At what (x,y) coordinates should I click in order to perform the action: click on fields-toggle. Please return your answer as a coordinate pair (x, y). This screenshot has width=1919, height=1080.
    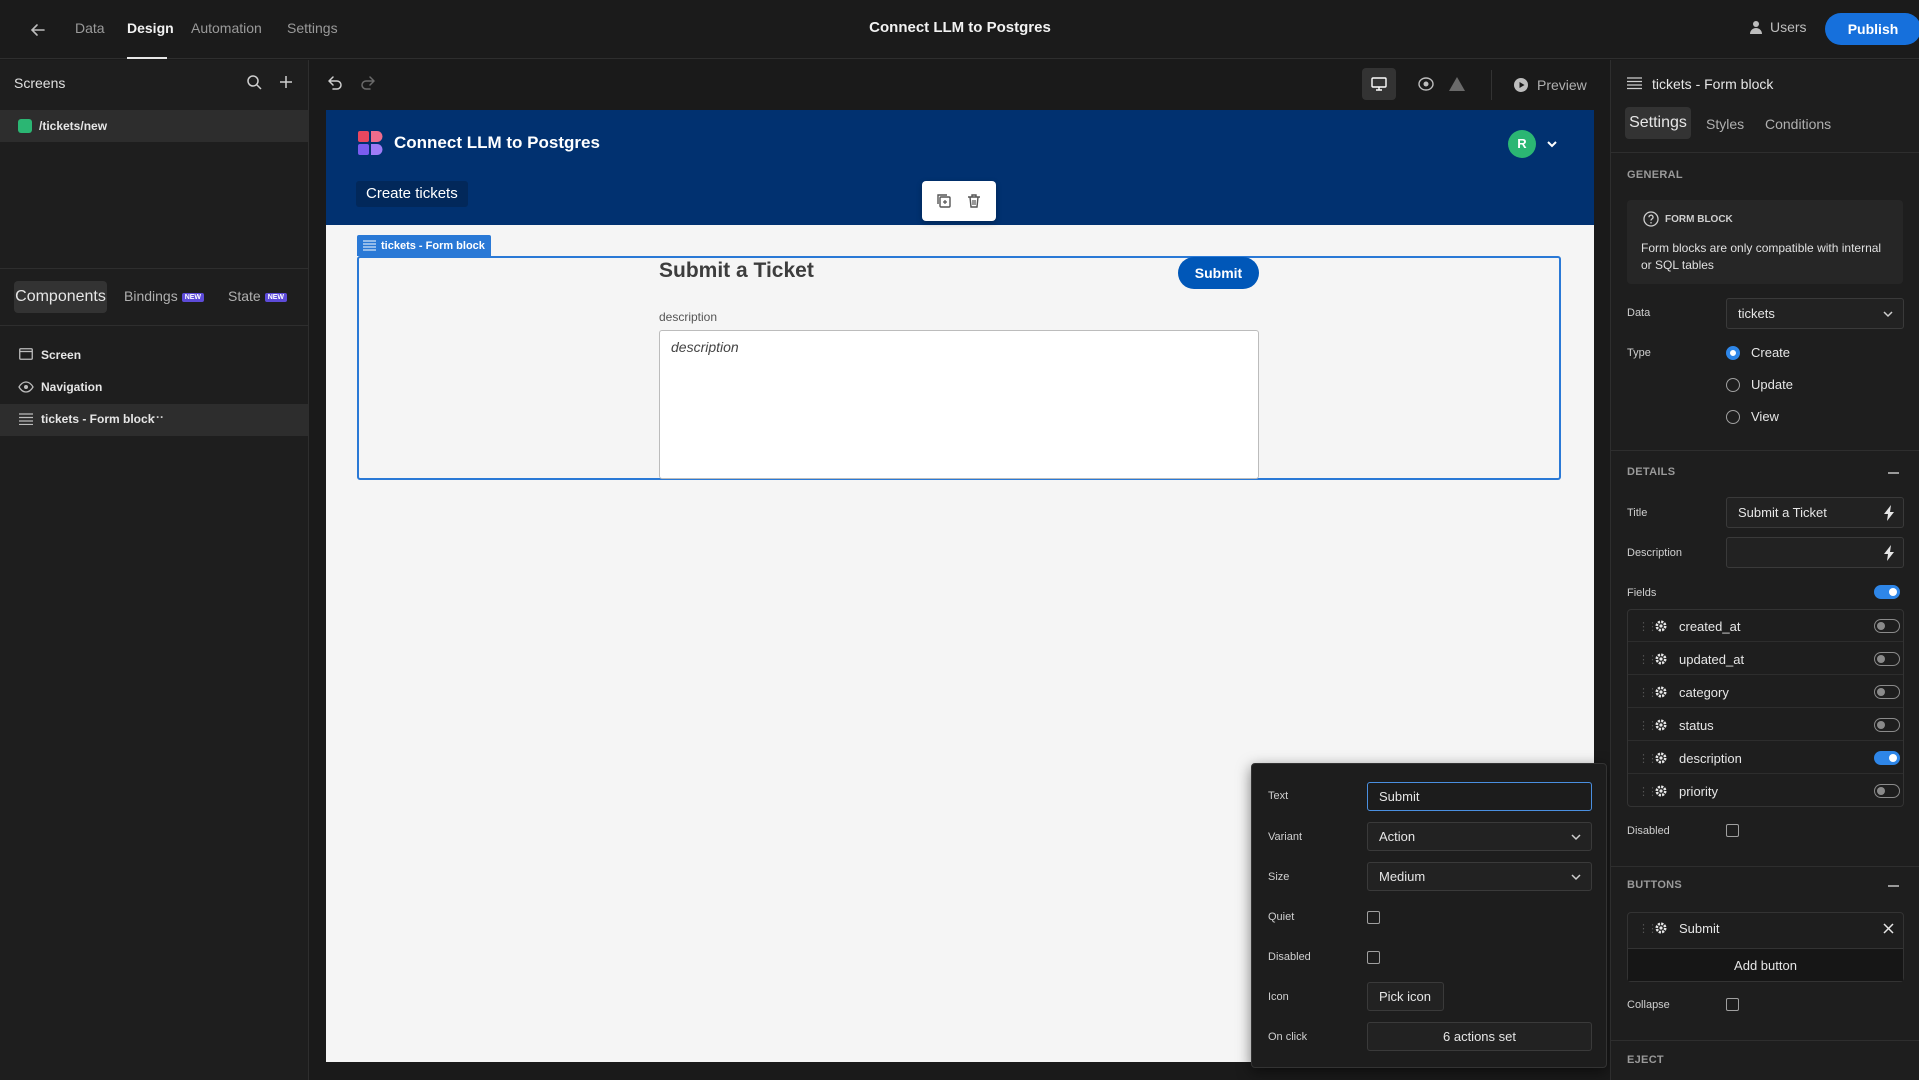
    Looking at the image, I should click on (1887, 592).